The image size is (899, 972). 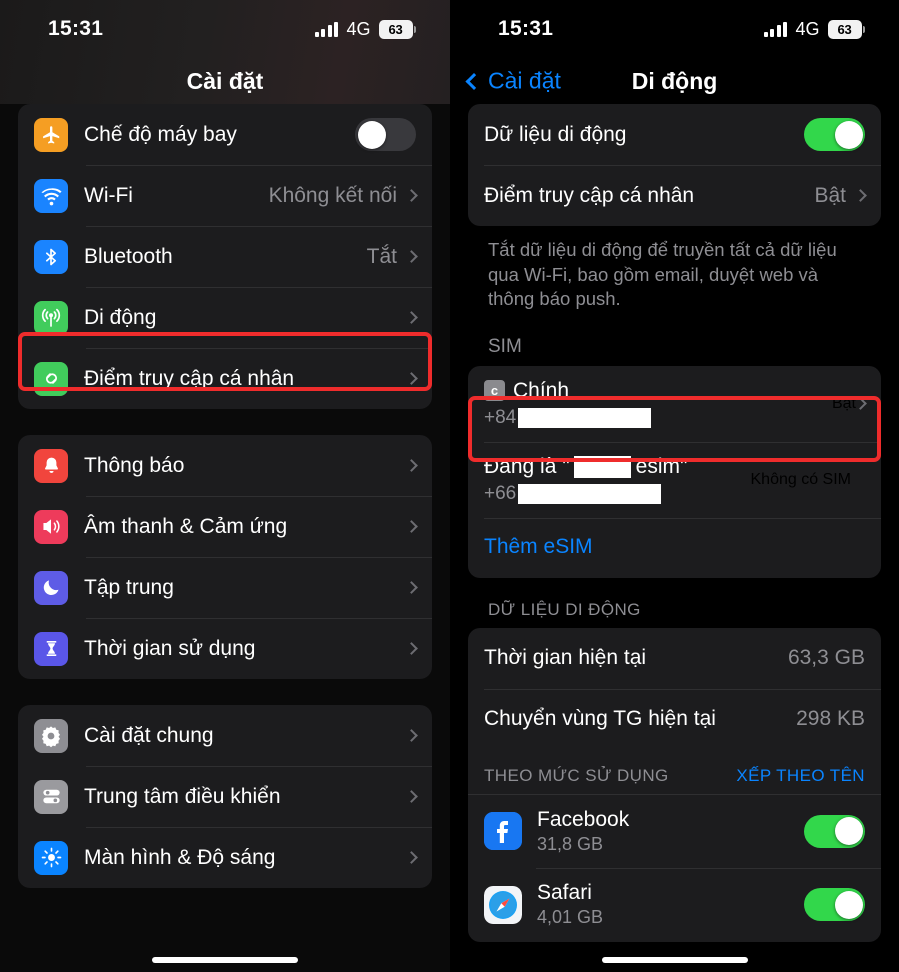 I want to click on sim-primary-title: c Chính, so click(x=658, y=391).